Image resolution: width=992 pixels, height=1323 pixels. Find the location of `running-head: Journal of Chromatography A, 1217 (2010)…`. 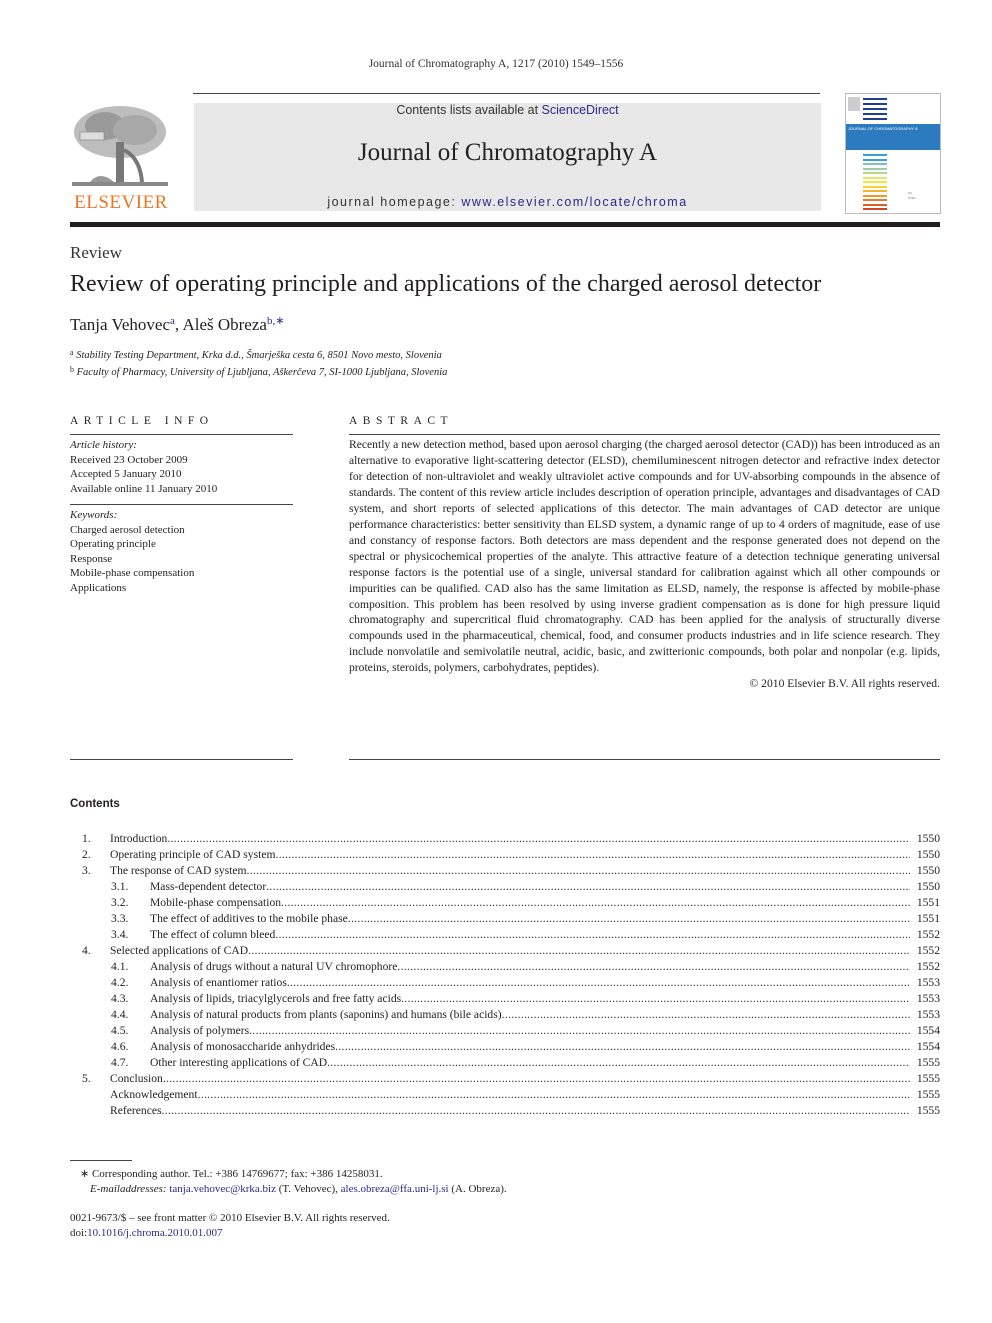

running-head: Journal of Chromatography A, 1217 (2010)… is located at coordinates (496, 64).